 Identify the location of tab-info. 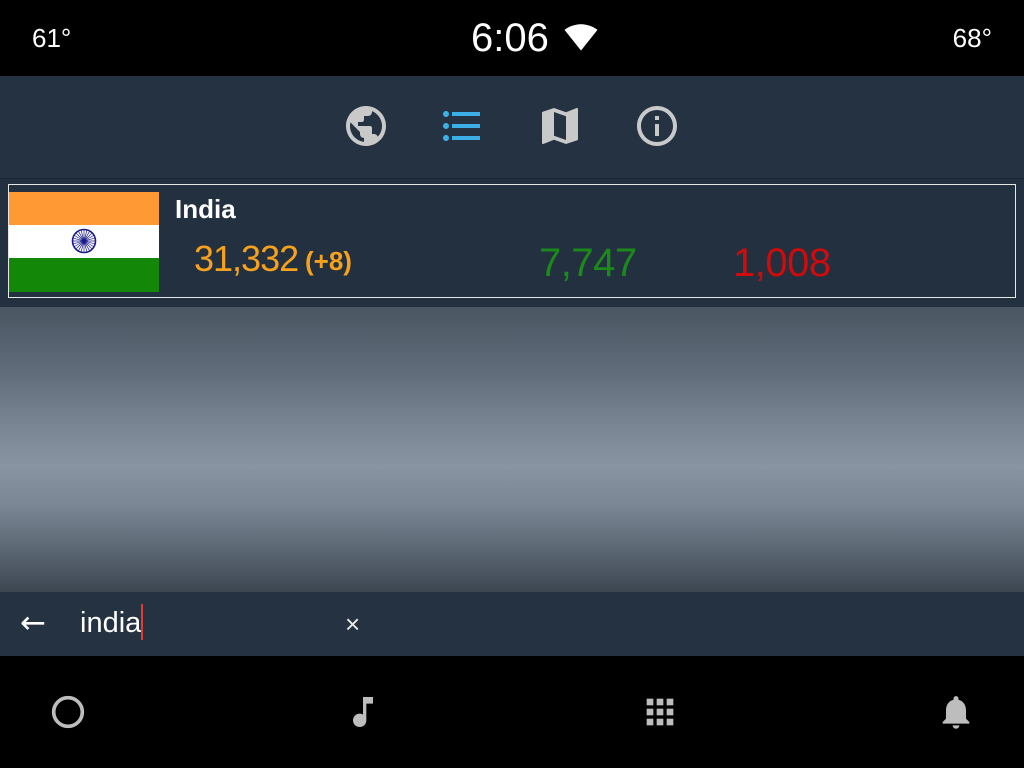
(657, 126).